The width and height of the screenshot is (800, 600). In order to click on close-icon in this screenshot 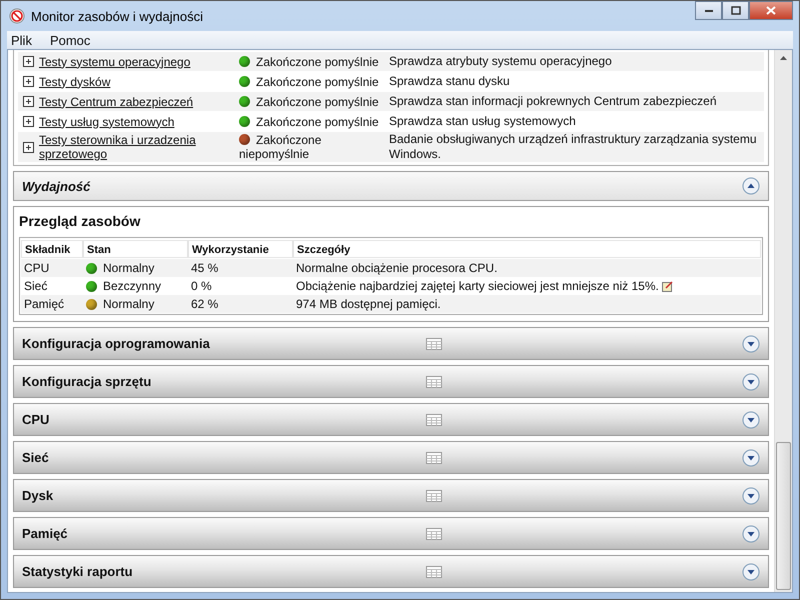, I will do `click(771, 10)`.